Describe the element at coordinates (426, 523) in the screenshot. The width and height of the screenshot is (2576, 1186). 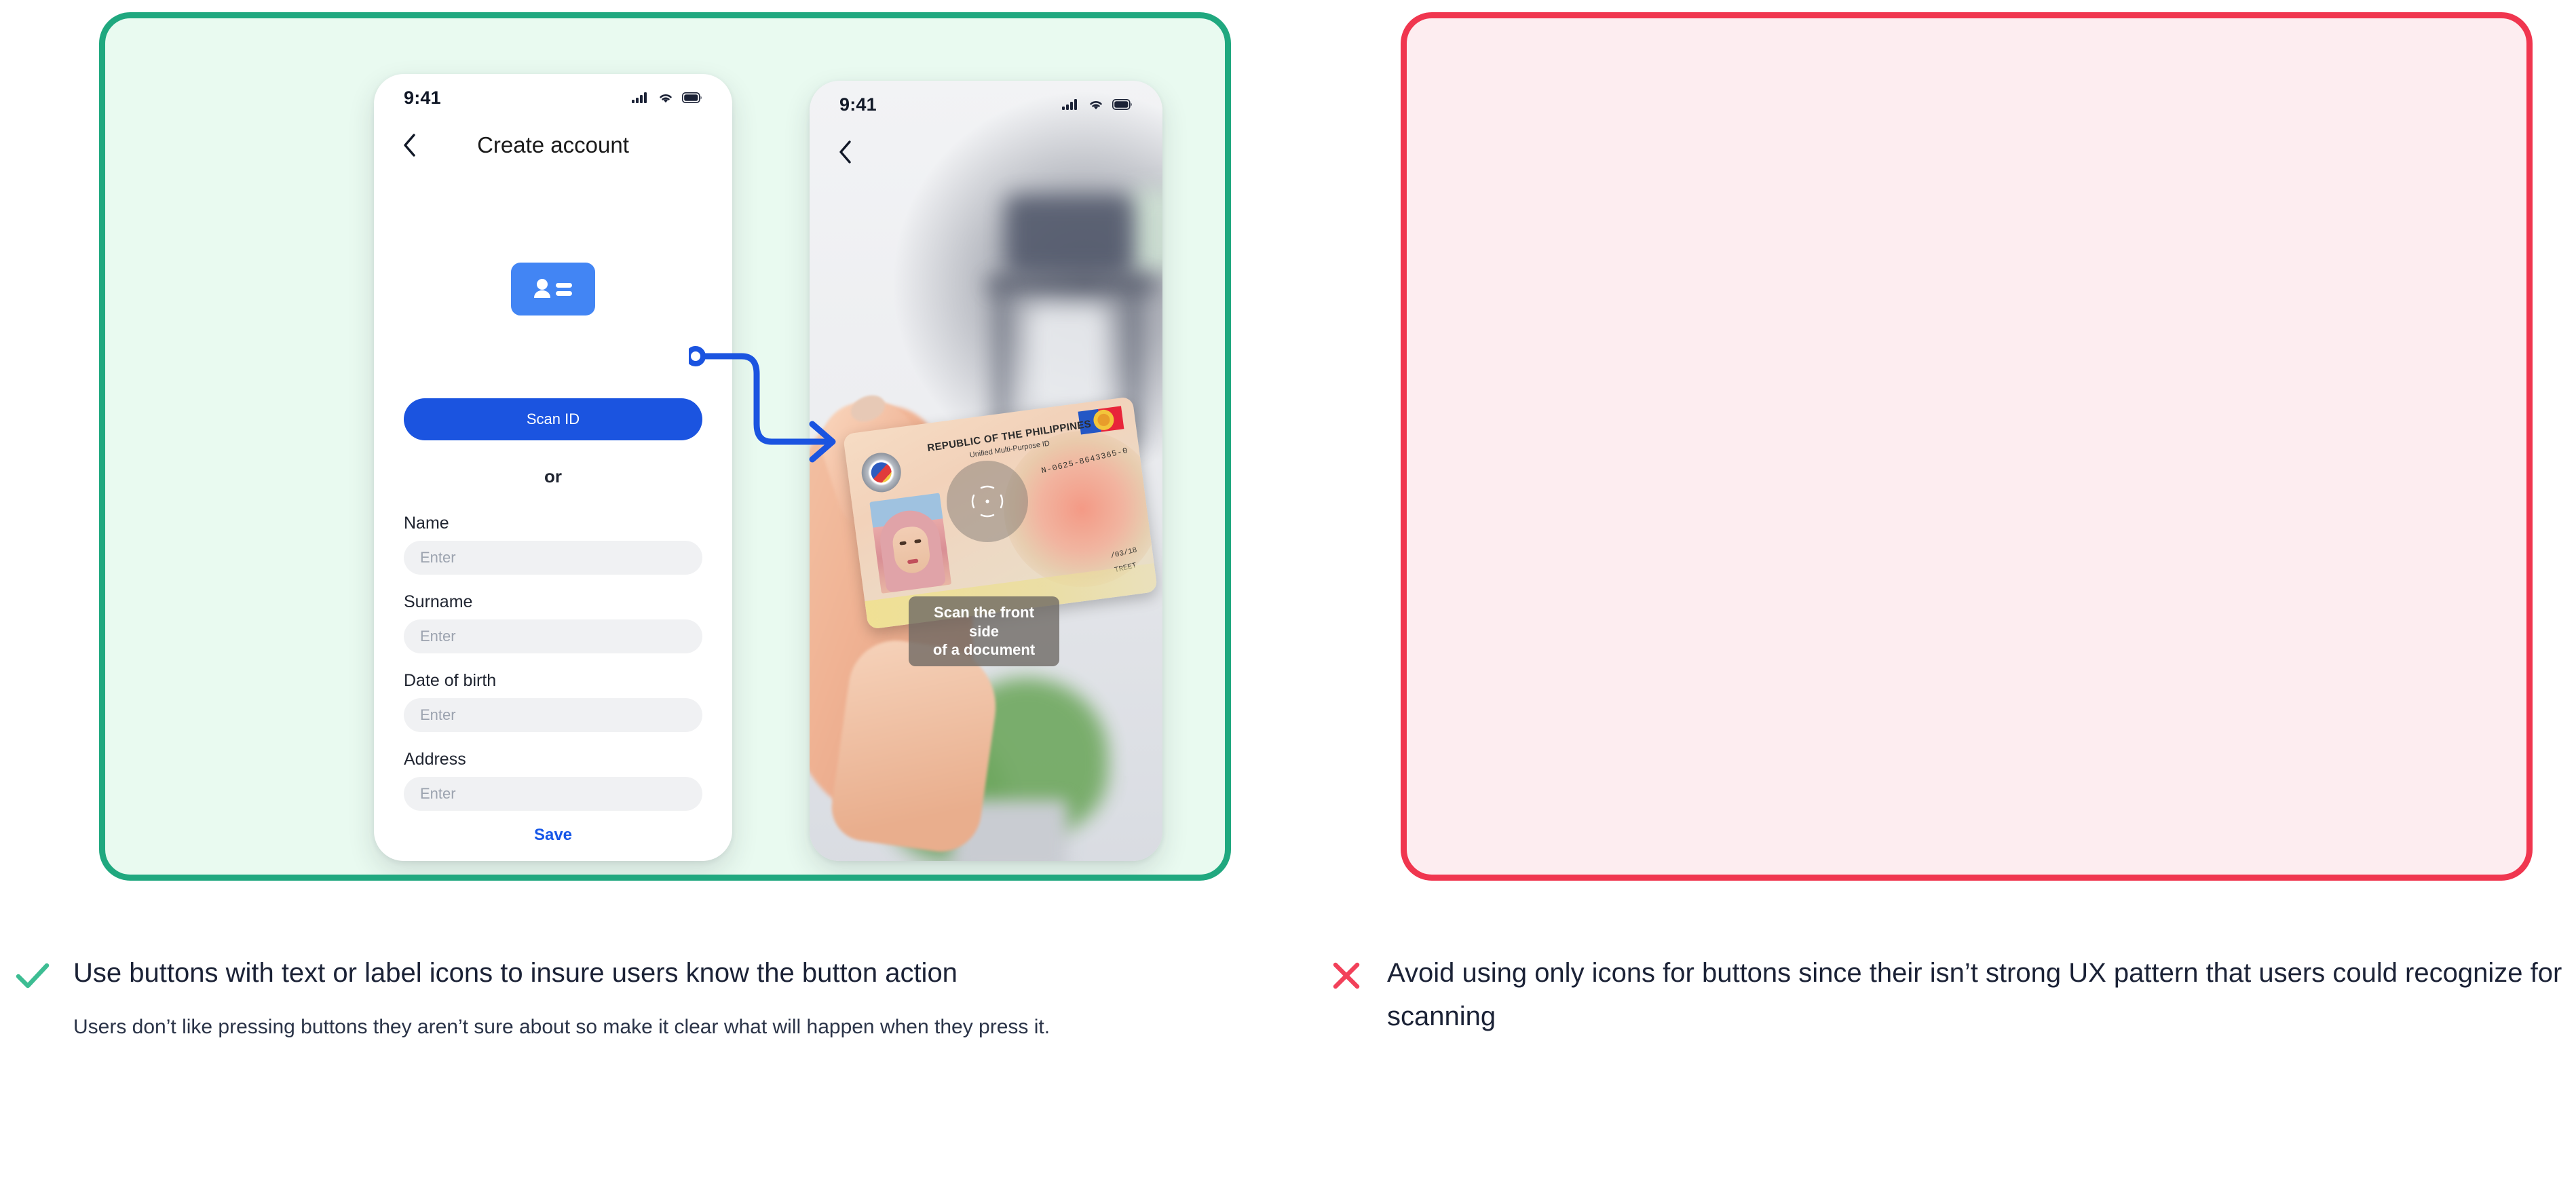
I see `field-label: Name` at that location.